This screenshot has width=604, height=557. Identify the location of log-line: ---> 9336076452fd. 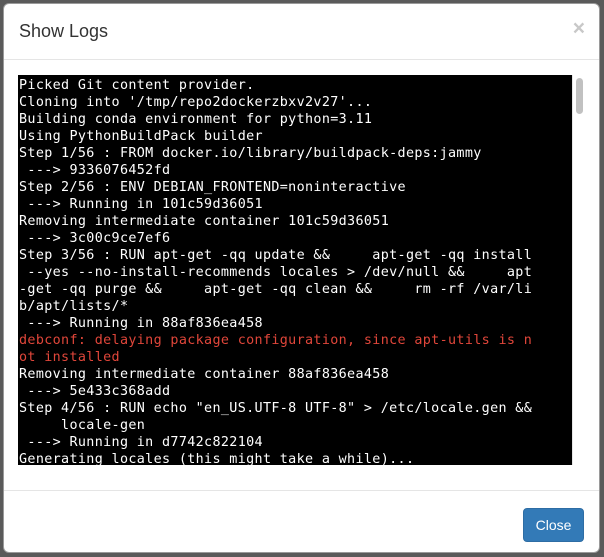
(95, 170).